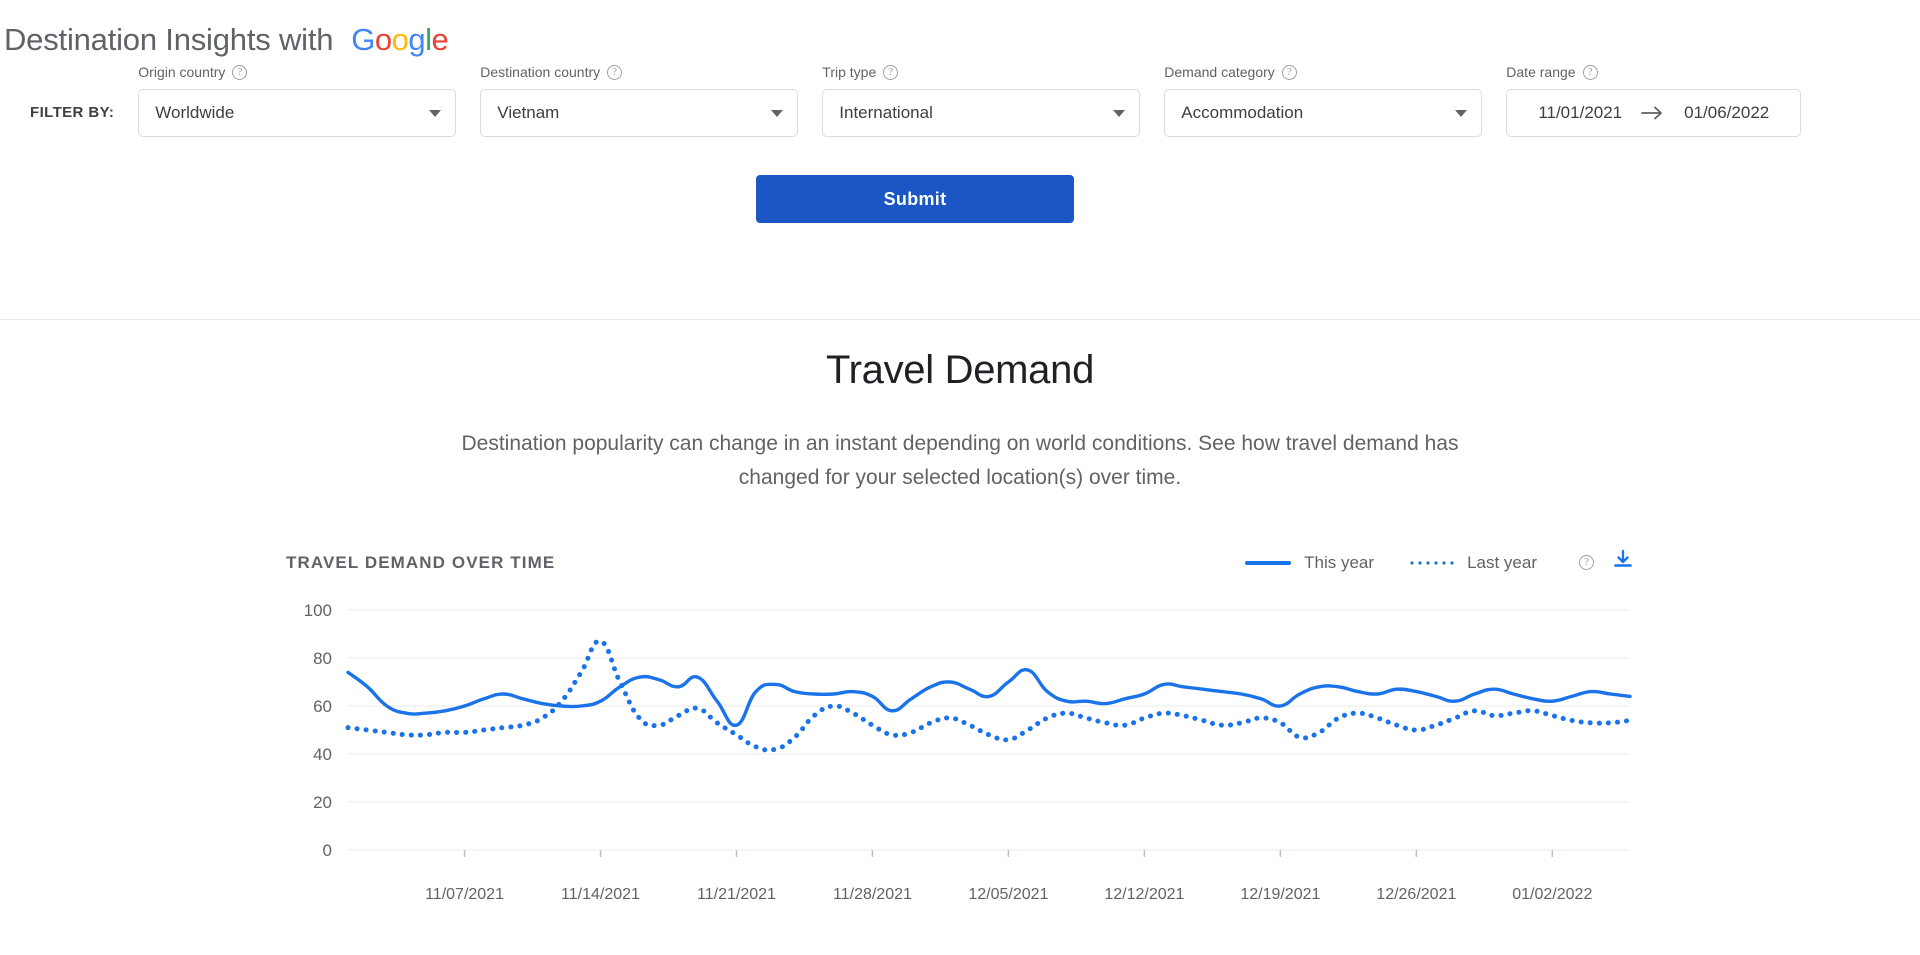  What do you see at coordinates (639, 72) in the screenshot?
I see `label-destination-country: Destination country ?` at bounding box center [639, 72].